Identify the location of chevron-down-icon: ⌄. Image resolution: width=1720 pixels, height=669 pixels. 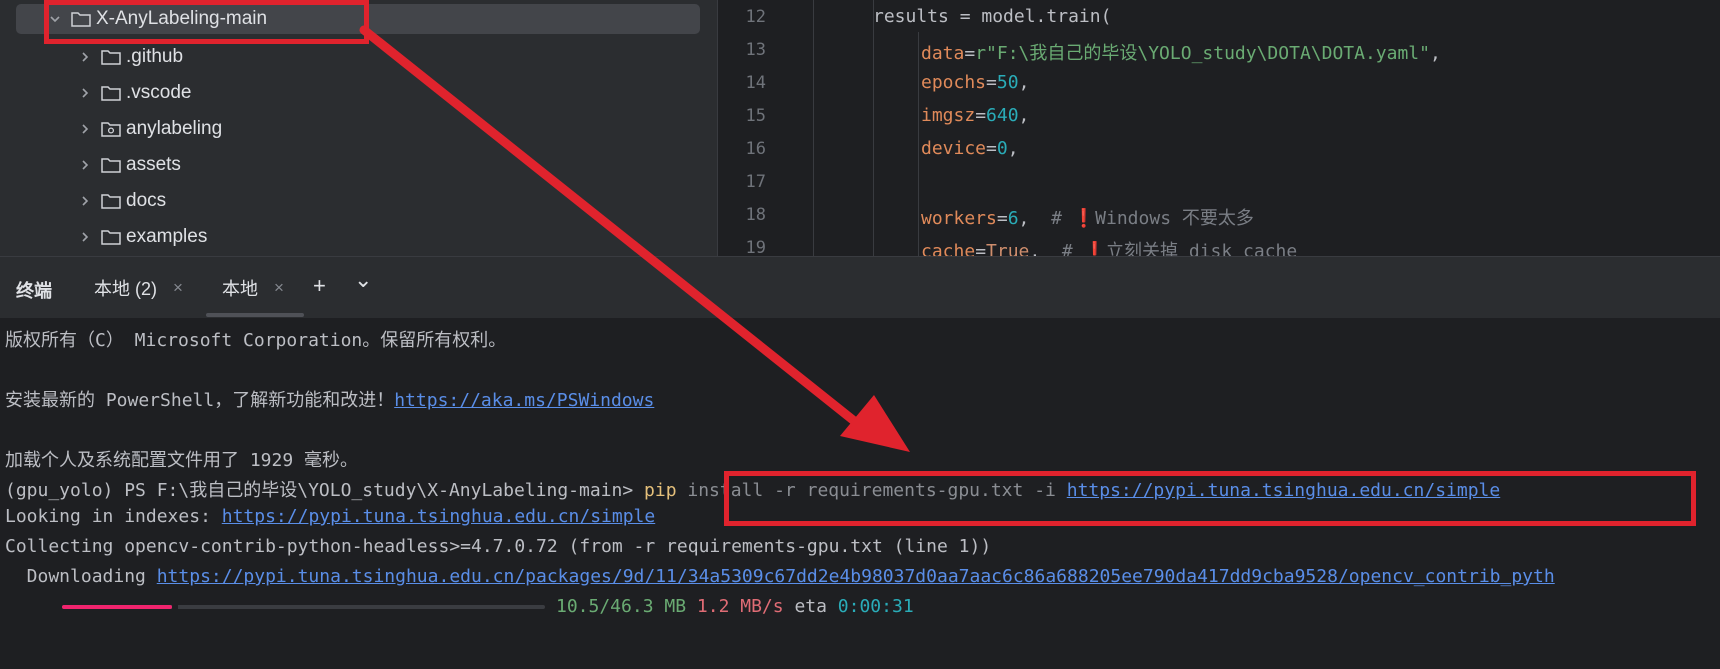
(363, 280).